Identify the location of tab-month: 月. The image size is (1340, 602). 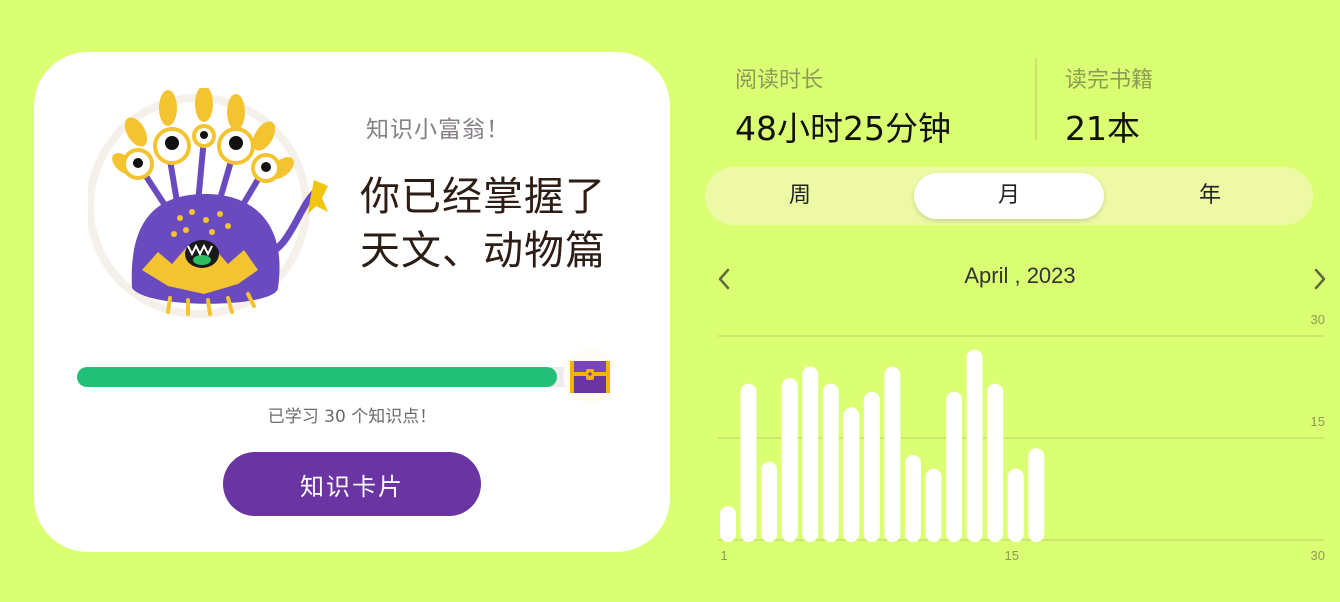
(1009, 196).